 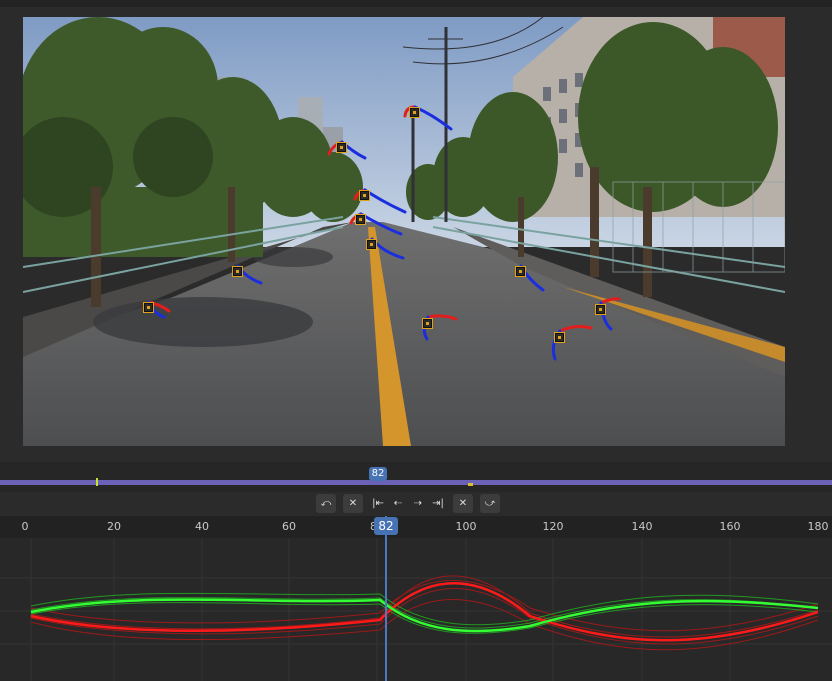 I want to click on ruler-tick: 60, so click(x=289, y=526).